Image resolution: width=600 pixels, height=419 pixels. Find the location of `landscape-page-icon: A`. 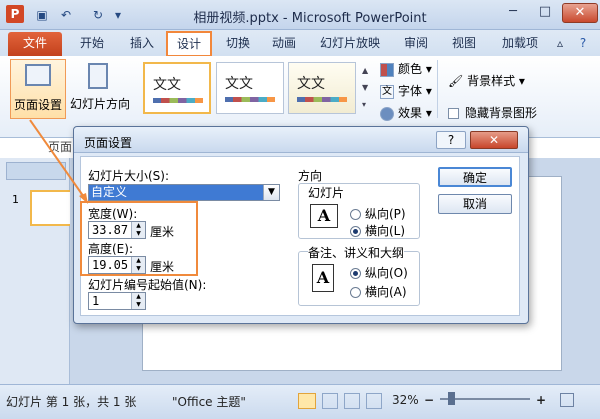

landscape-page-icon: A is located at coordinates (324, 216).